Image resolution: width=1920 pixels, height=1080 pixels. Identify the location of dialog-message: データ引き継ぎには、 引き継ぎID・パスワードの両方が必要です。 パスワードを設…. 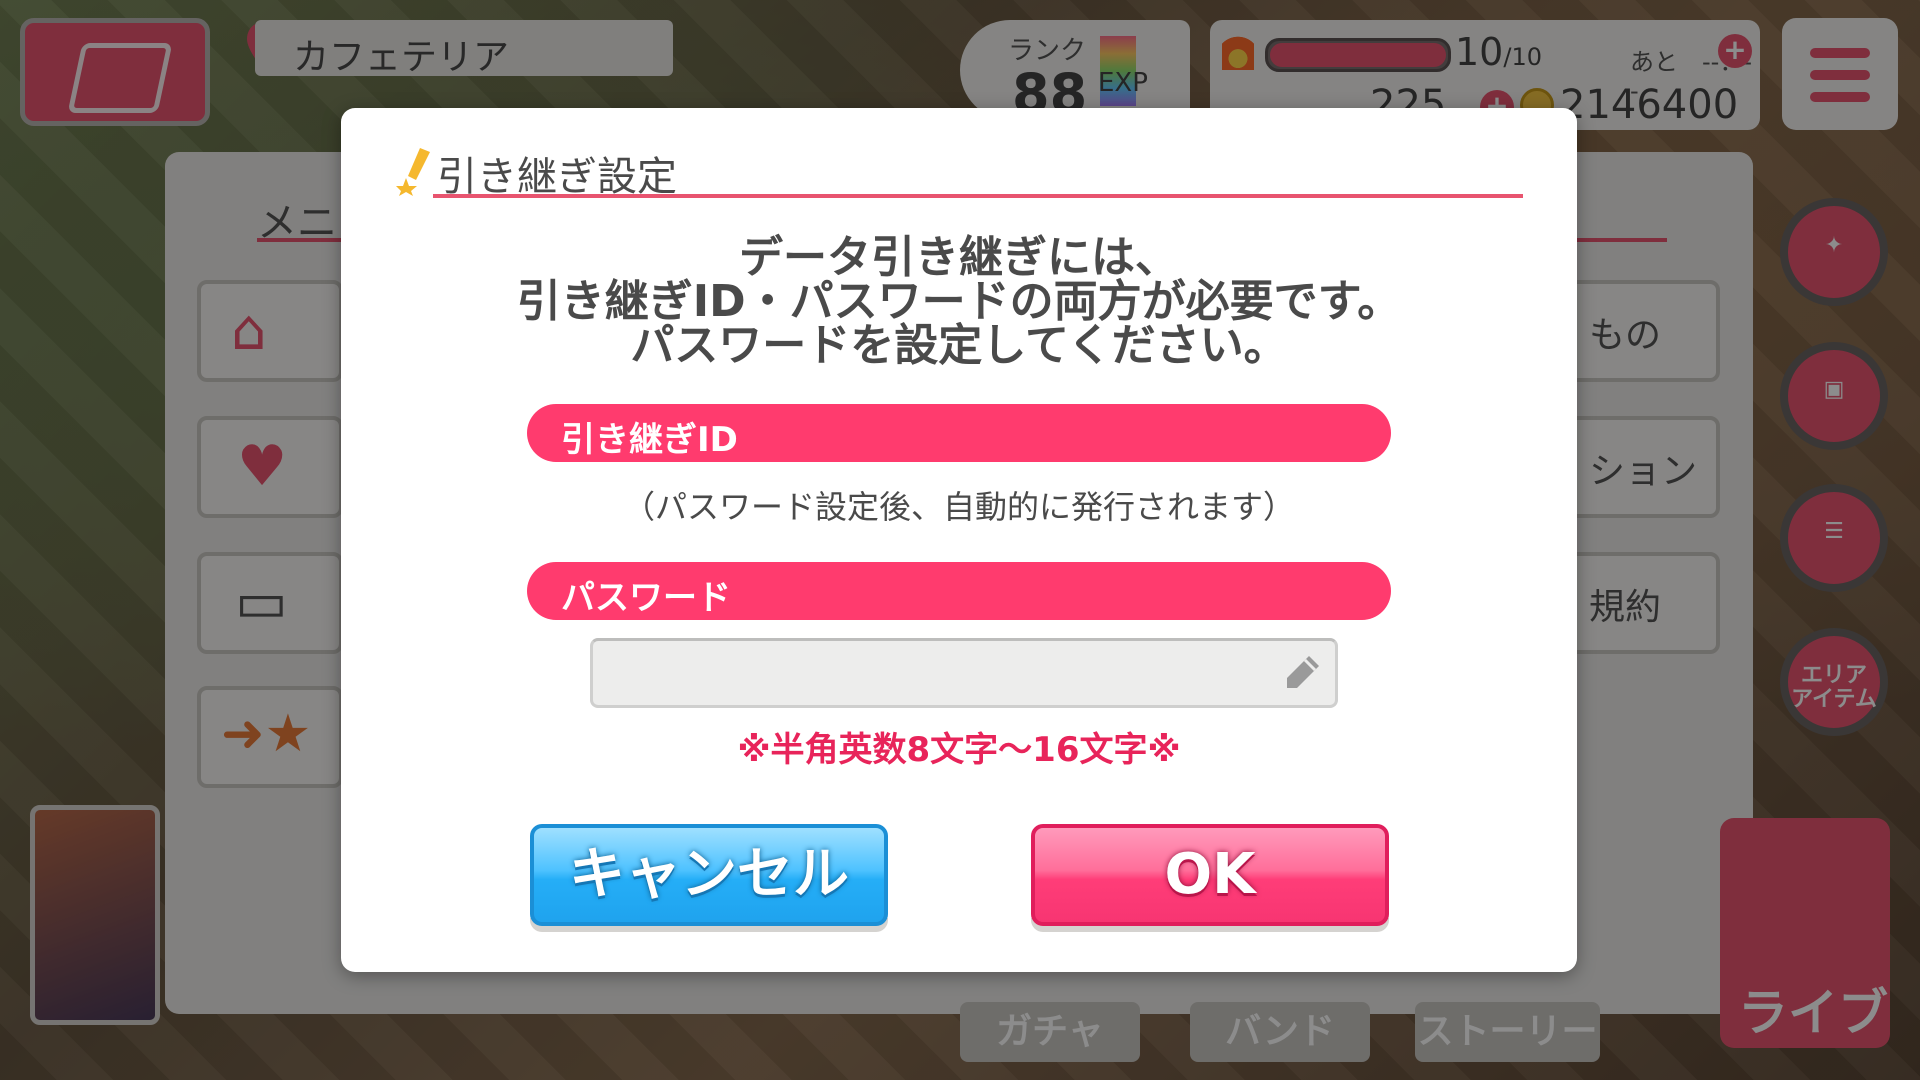
(959, 302).